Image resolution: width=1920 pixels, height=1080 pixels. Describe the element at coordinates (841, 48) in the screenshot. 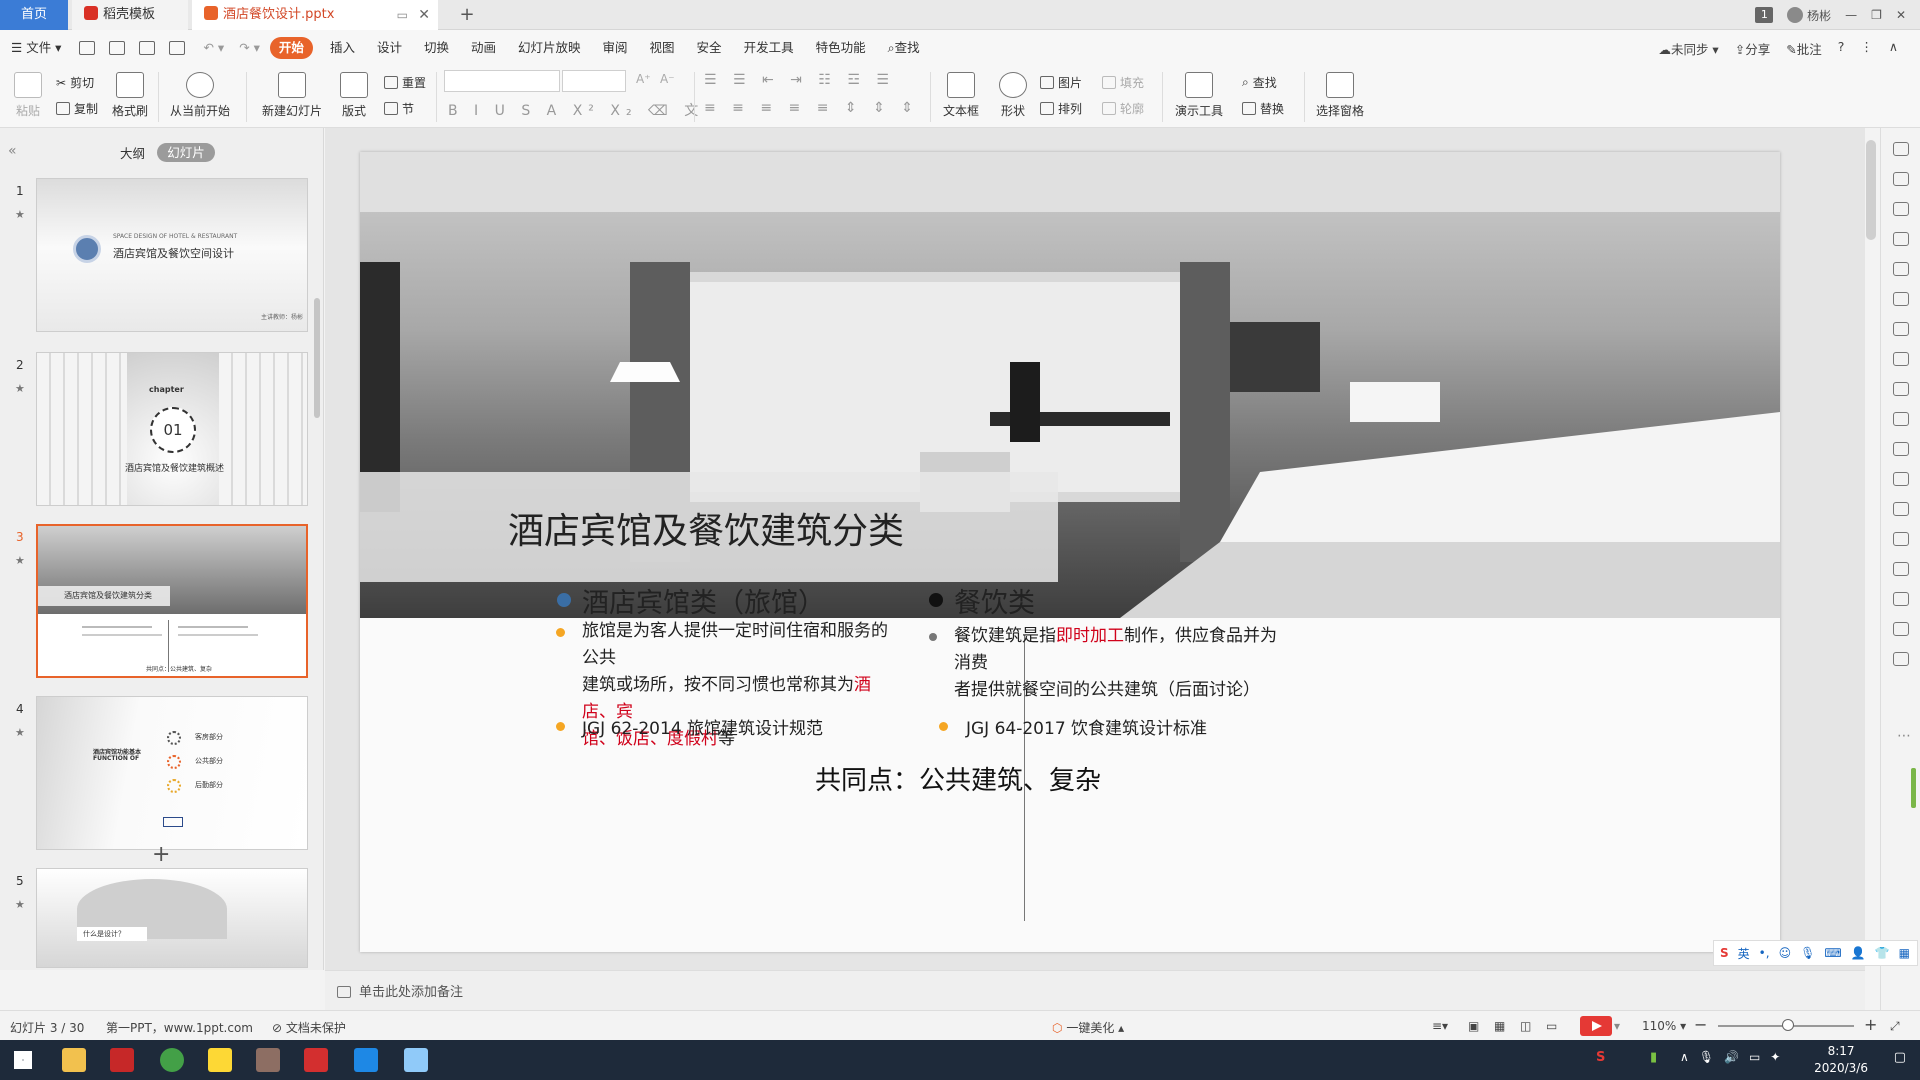

I see `menu-tab-features: 特色功能` at that location.